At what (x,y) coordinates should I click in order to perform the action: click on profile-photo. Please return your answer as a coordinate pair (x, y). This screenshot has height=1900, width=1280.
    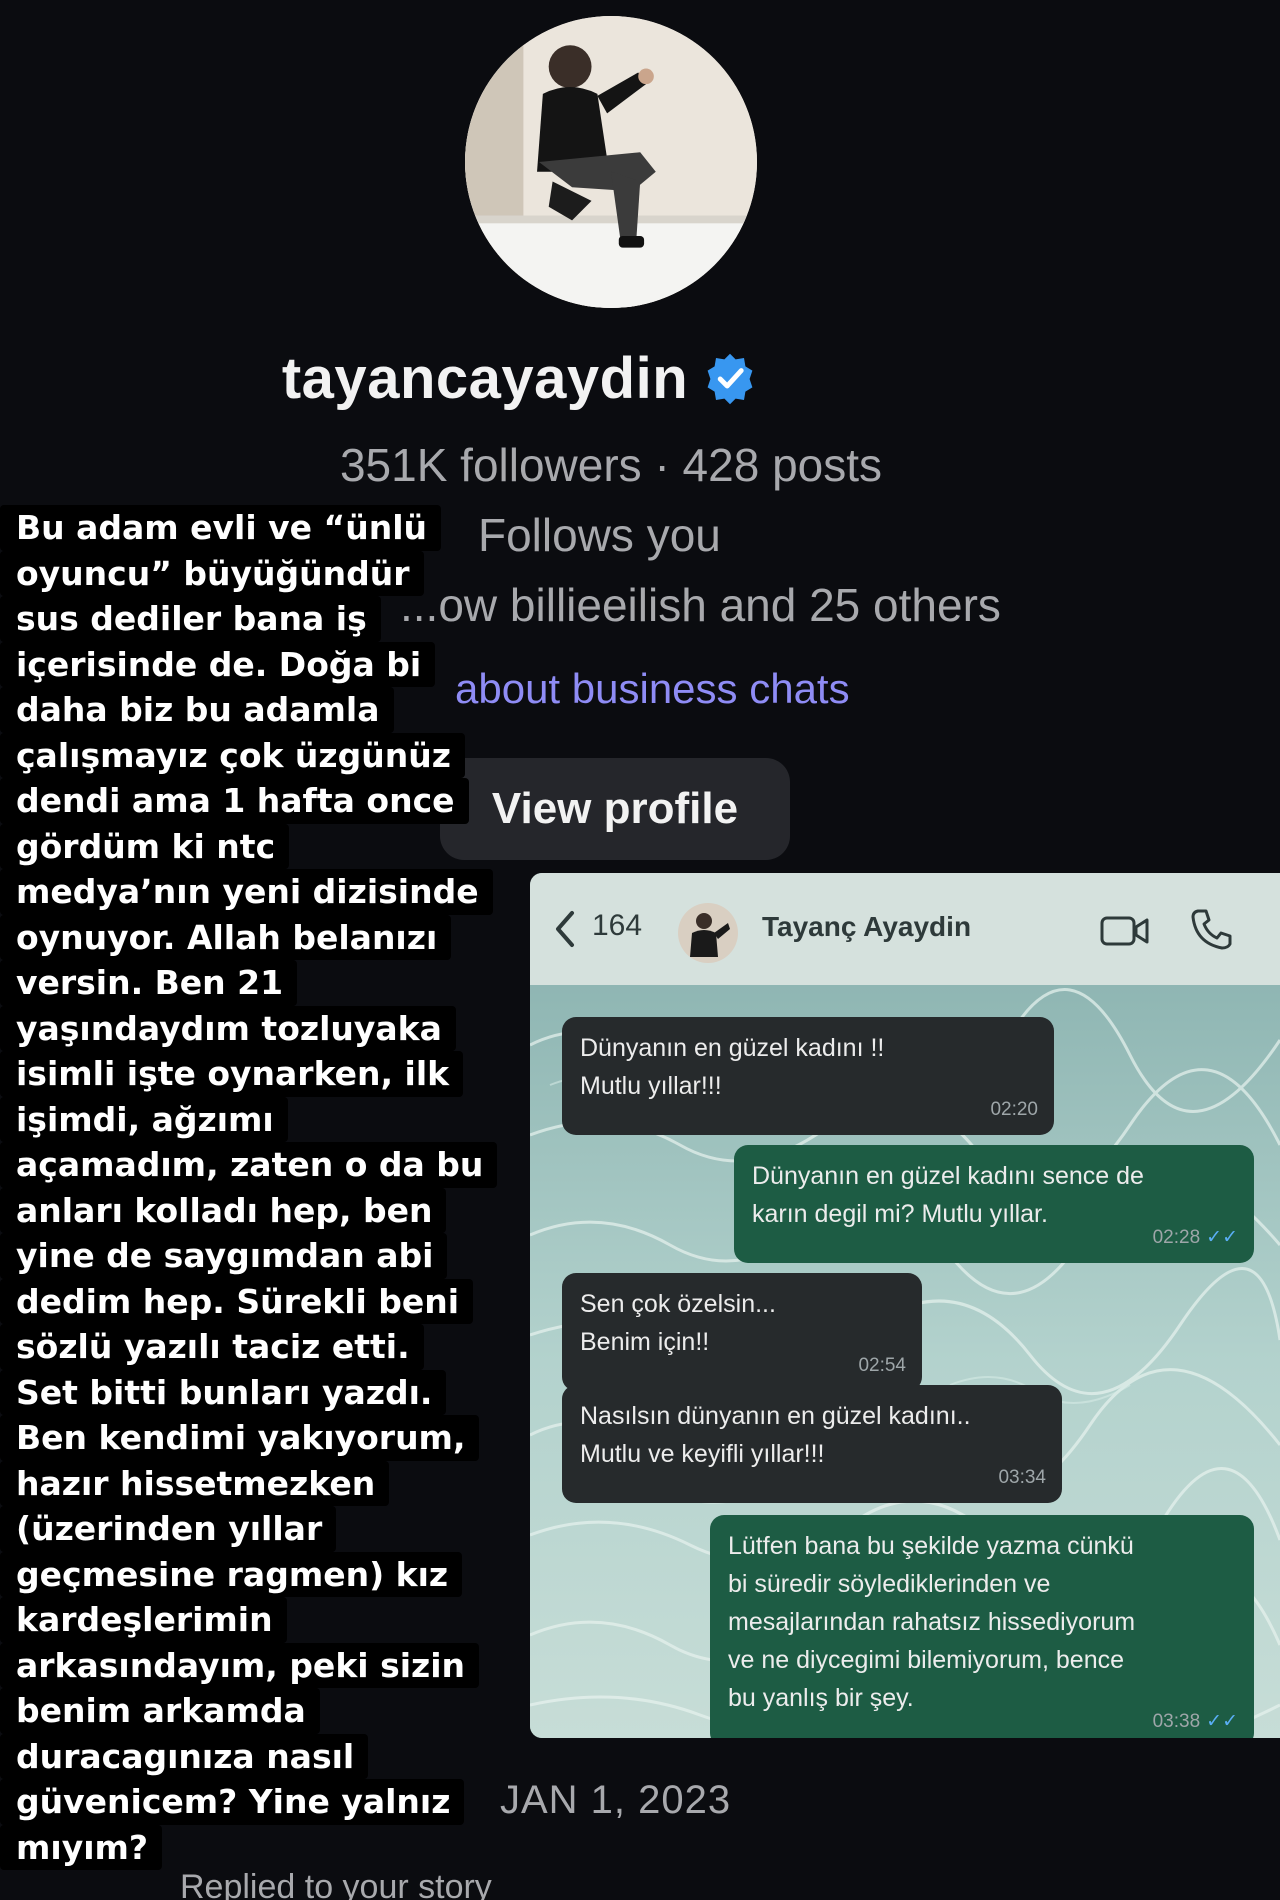
    Looking at the image, I should click on (611, 162).